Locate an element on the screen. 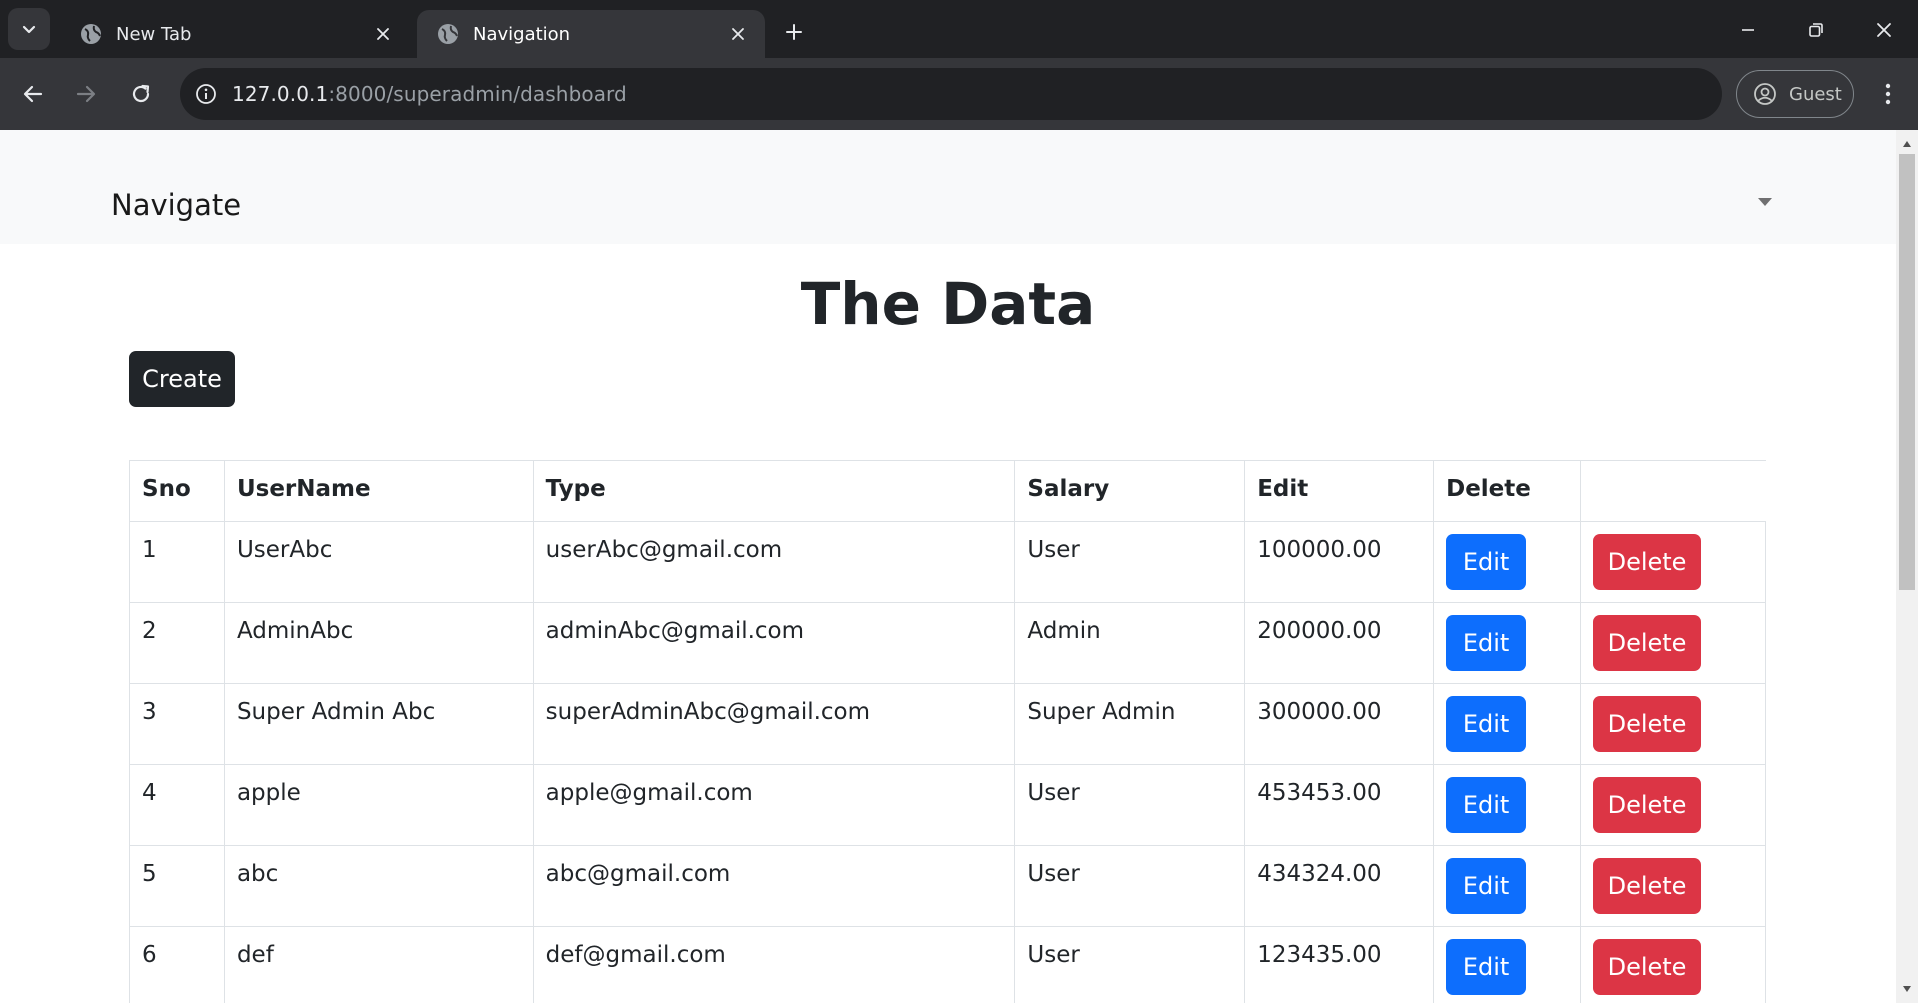 Image resolution: width=1918 pixels, height=1003 pixels. scroll-up-button is located at coordinates (1907, 144).